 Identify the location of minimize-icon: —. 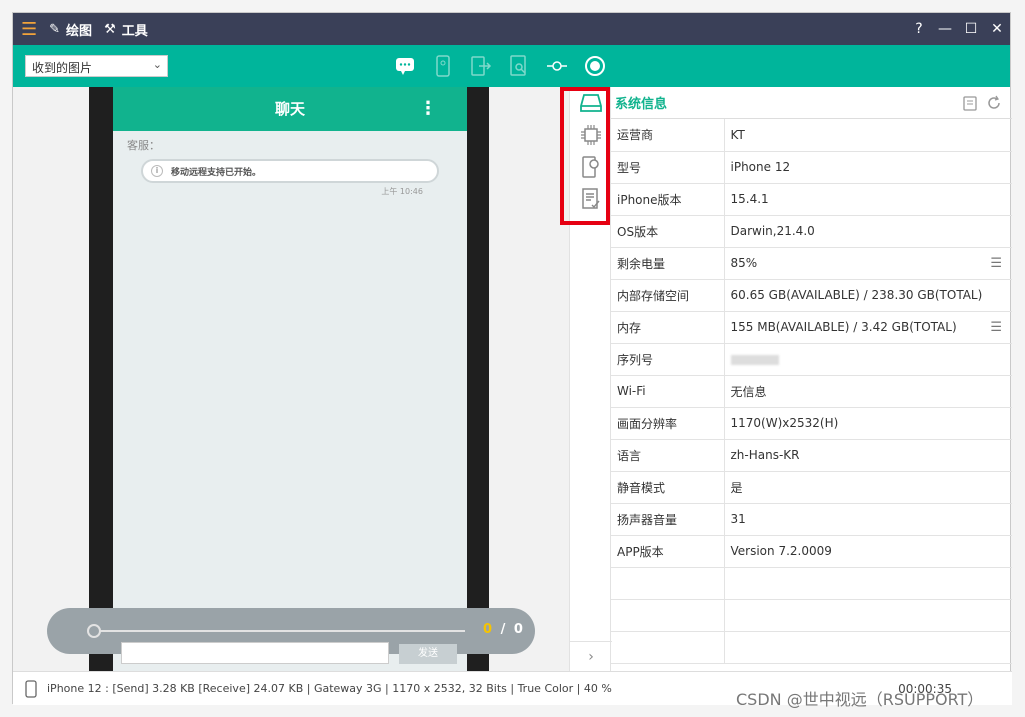
(945, 29).